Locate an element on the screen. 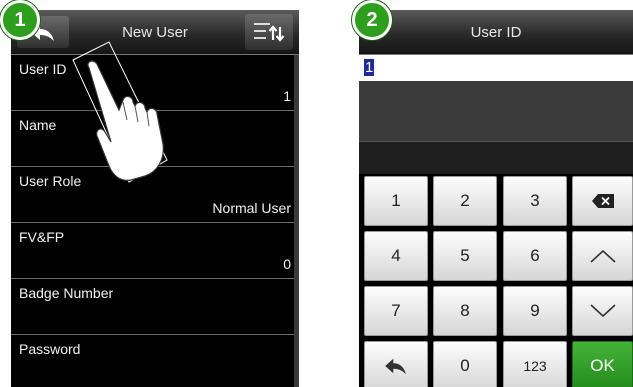 The image size is (633, 387). field-value: 0 is located at coordinates (287, 264).